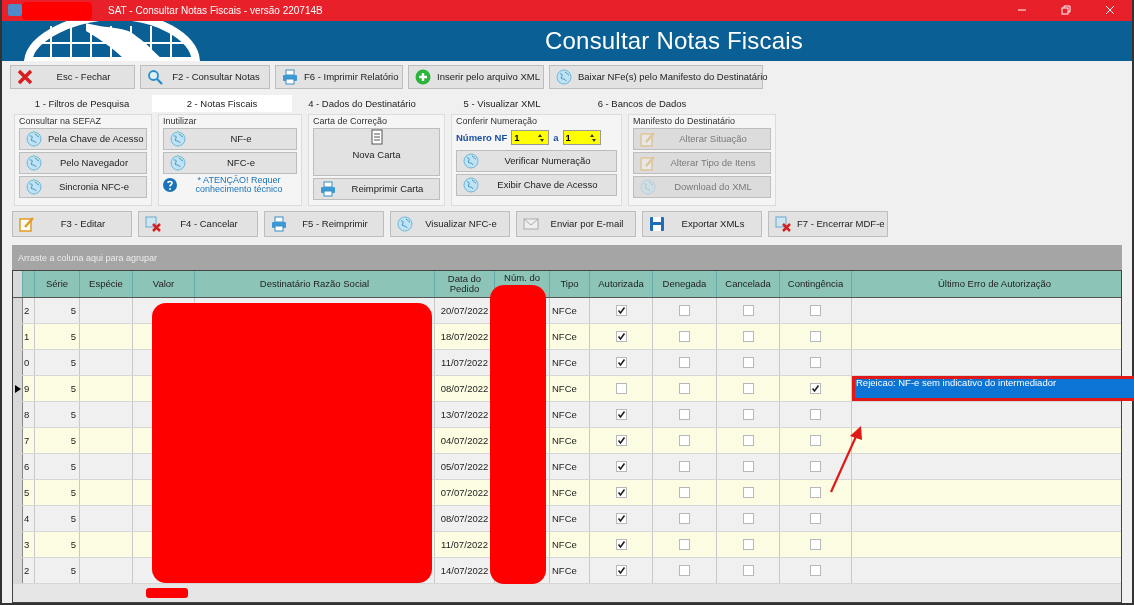 This screenshot has width=1134, height=605. What do you see at coordinates (828, 223) in the screenshot?
I see `action-button: F7 - Encerrar MDF-e` at bounding box center [828, 223].